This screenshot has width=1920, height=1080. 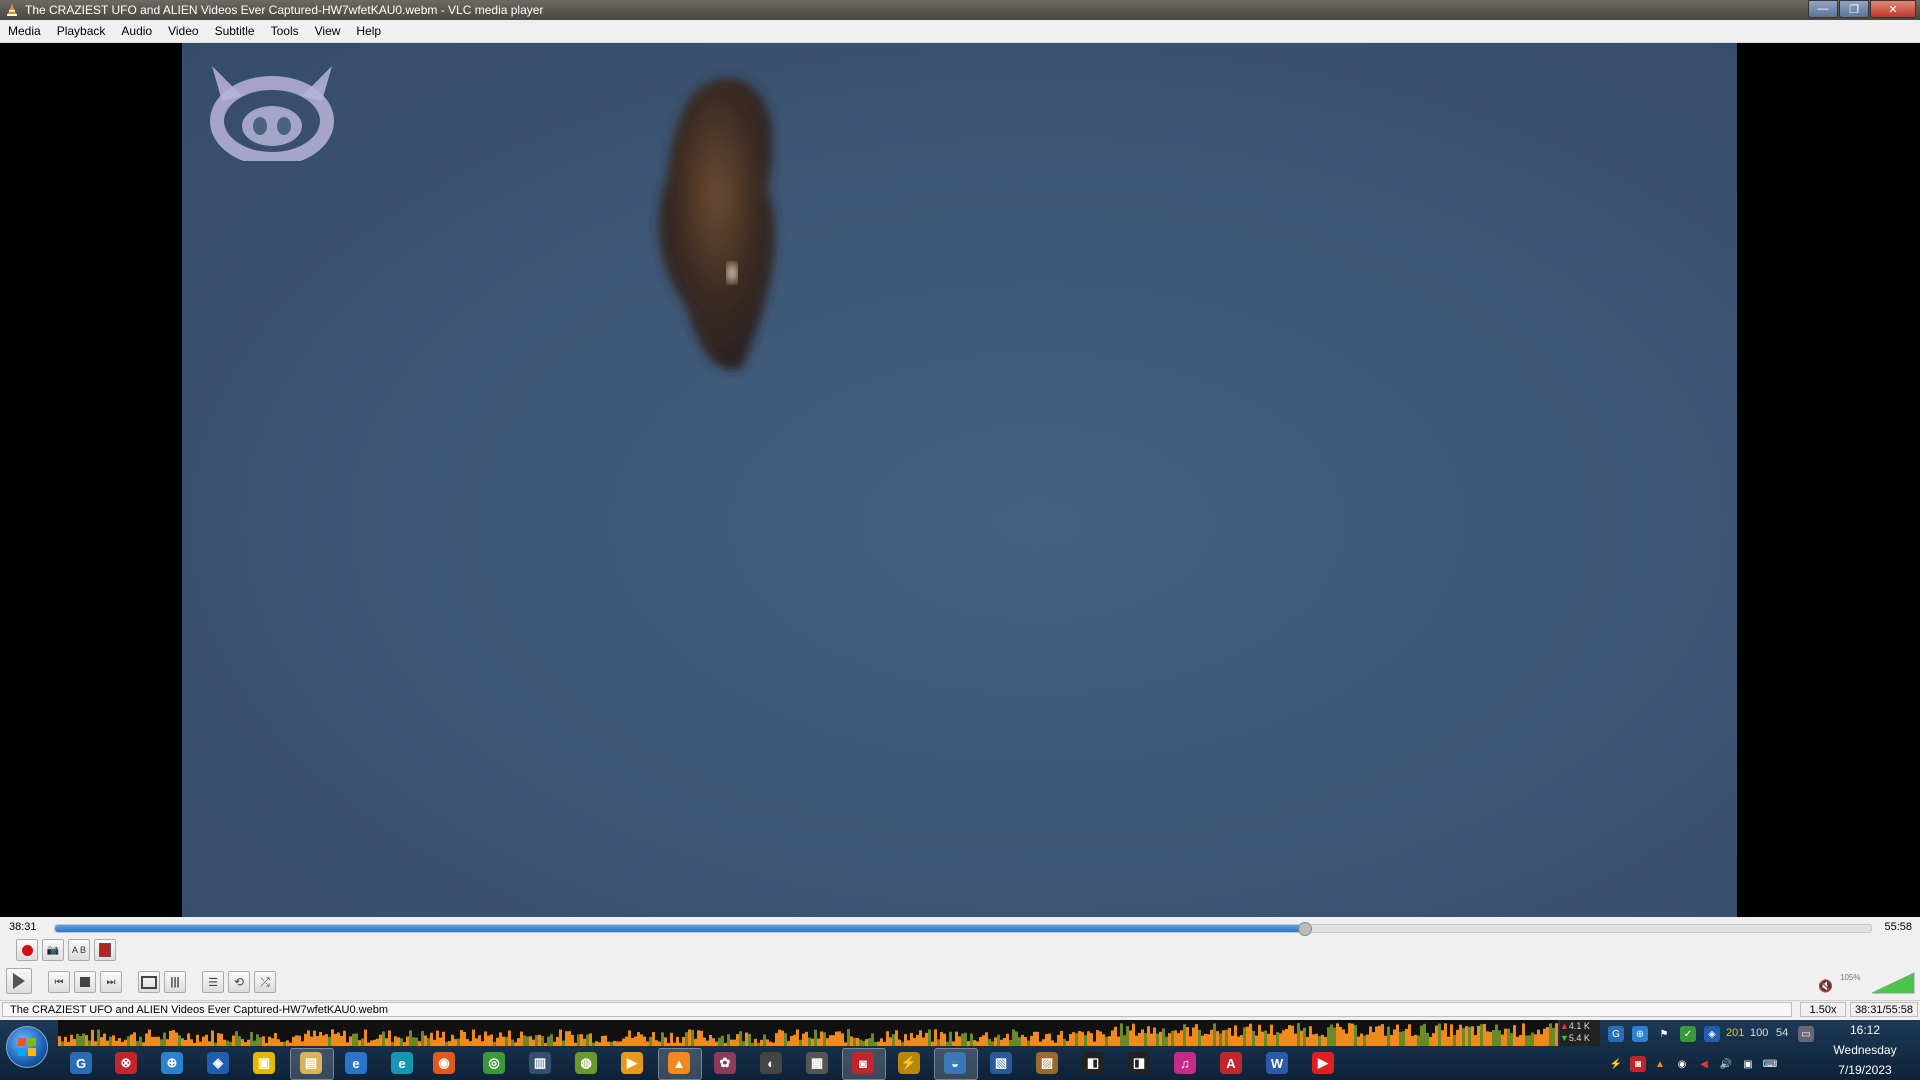 What do you see at coordinates (1682, 1064) in the screenshot?
I see `tray-webcam-icon: ◉` at bounding box center [1682, 1064].